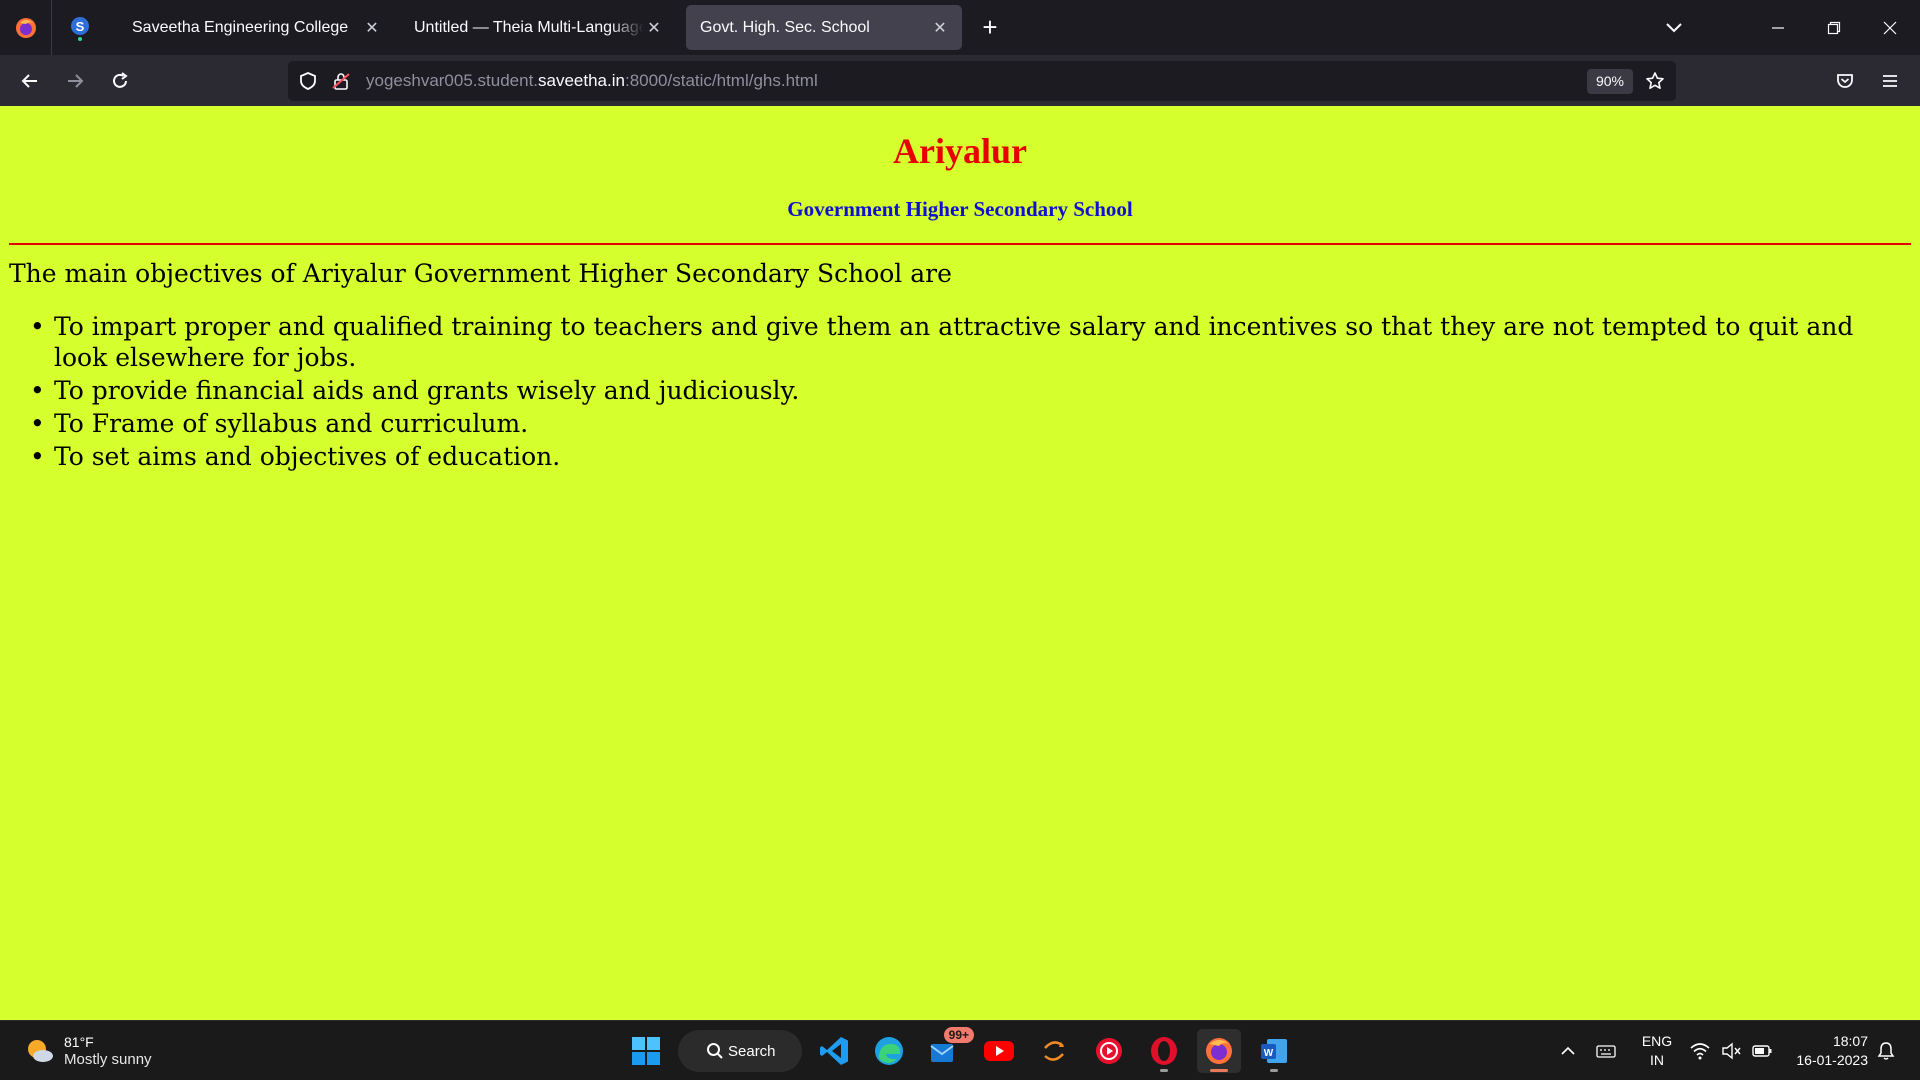 This screenshot has height=1080, width=1920. I want to click on touch-keyboard-button, so click(1606, 1050).